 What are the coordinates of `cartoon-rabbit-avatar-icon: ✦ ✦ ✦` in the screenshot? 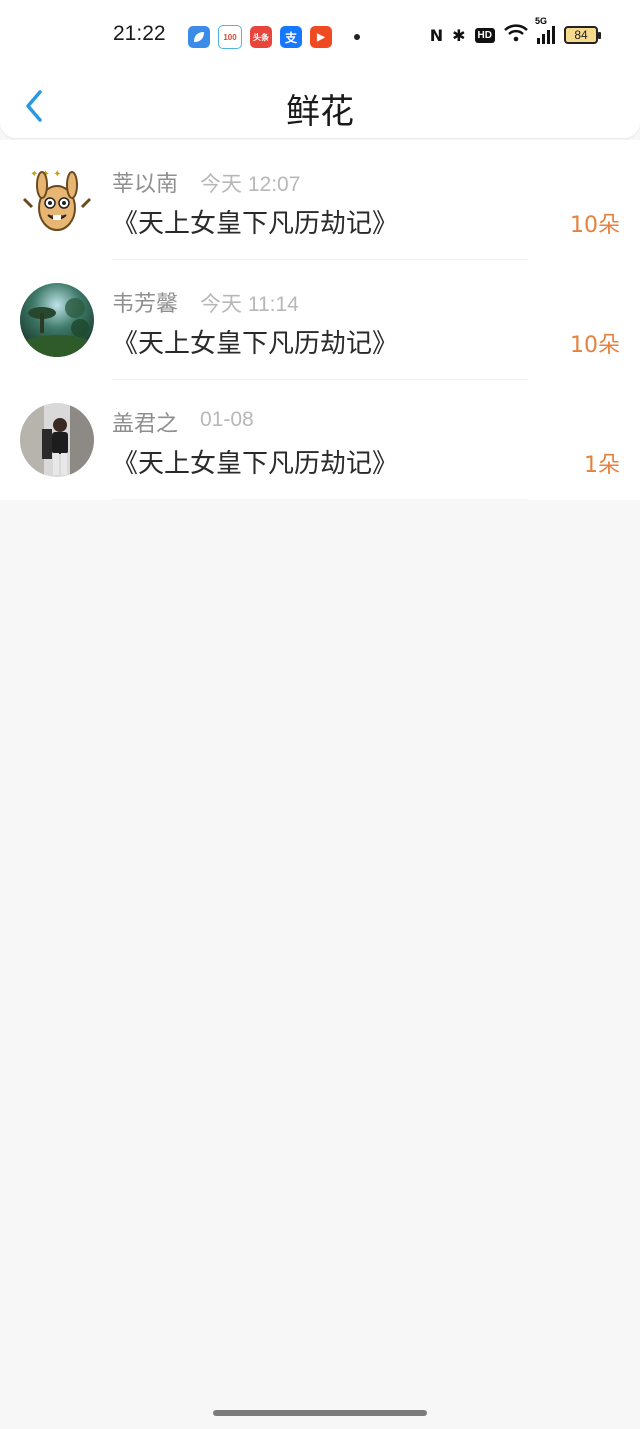 It's located at (57, 200).